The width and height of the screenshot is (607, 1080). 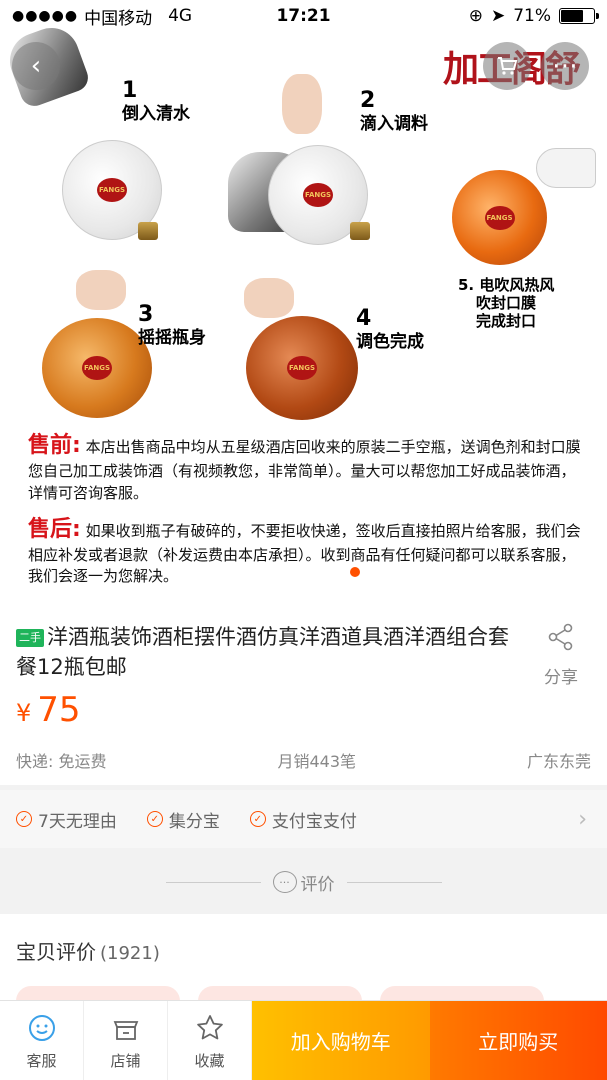 I want to click on service-item: ✓ 集分宝, so click(x=183, y=819).